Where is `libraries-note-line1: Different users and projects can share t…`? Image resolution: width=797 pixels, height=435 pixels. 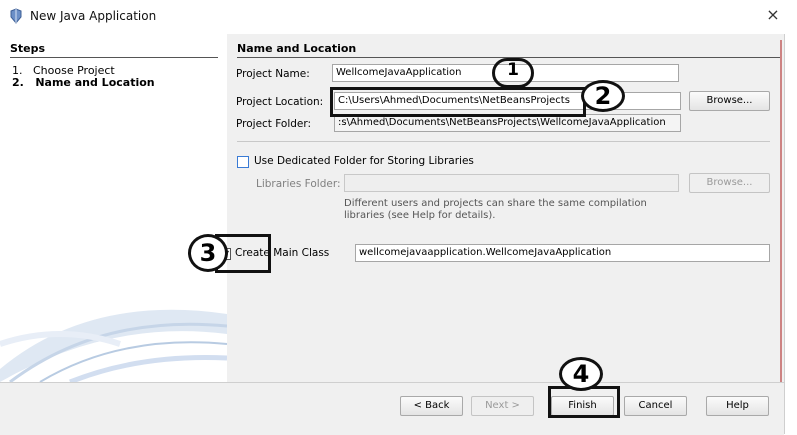 libraries-note-line1: Different users and projects can share t… is located at coordinates (495, 203).